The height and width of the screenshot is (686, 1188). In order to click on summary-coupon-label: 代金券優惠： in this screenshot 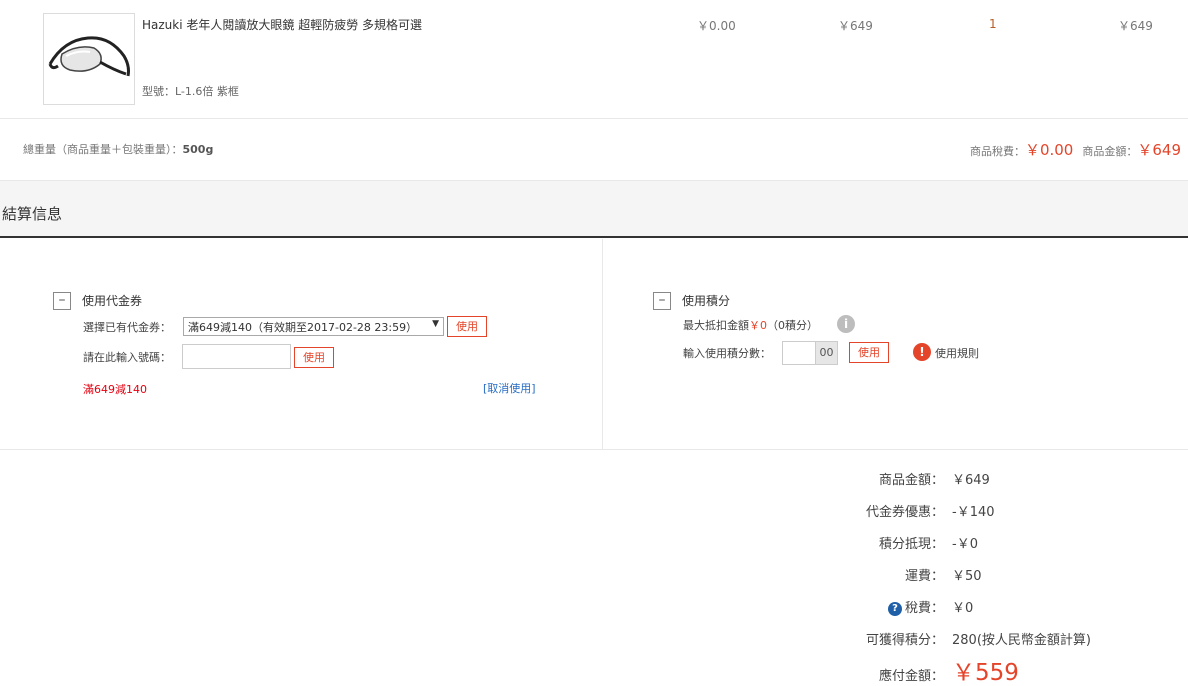, I will do `click(904, 512)`.